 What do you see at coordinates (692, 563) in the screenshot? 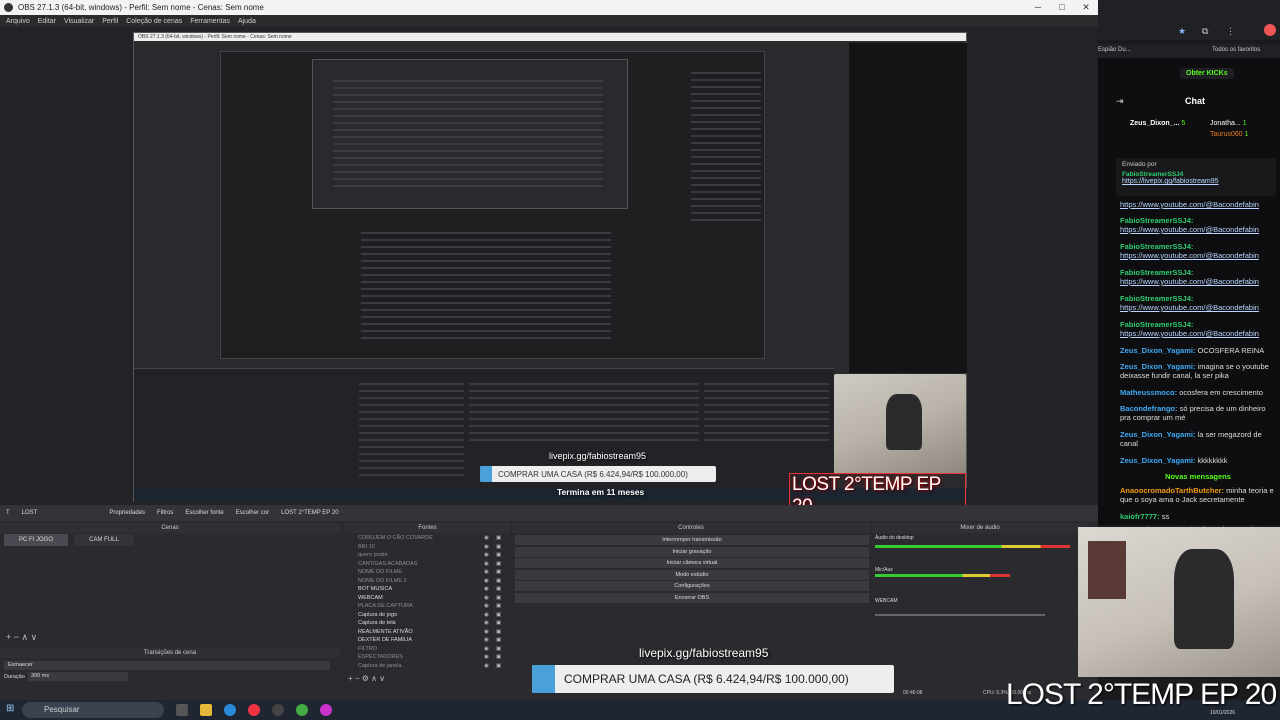
I see `control-button: Iniciar câmera virtual` at bounding box center [692, 563].